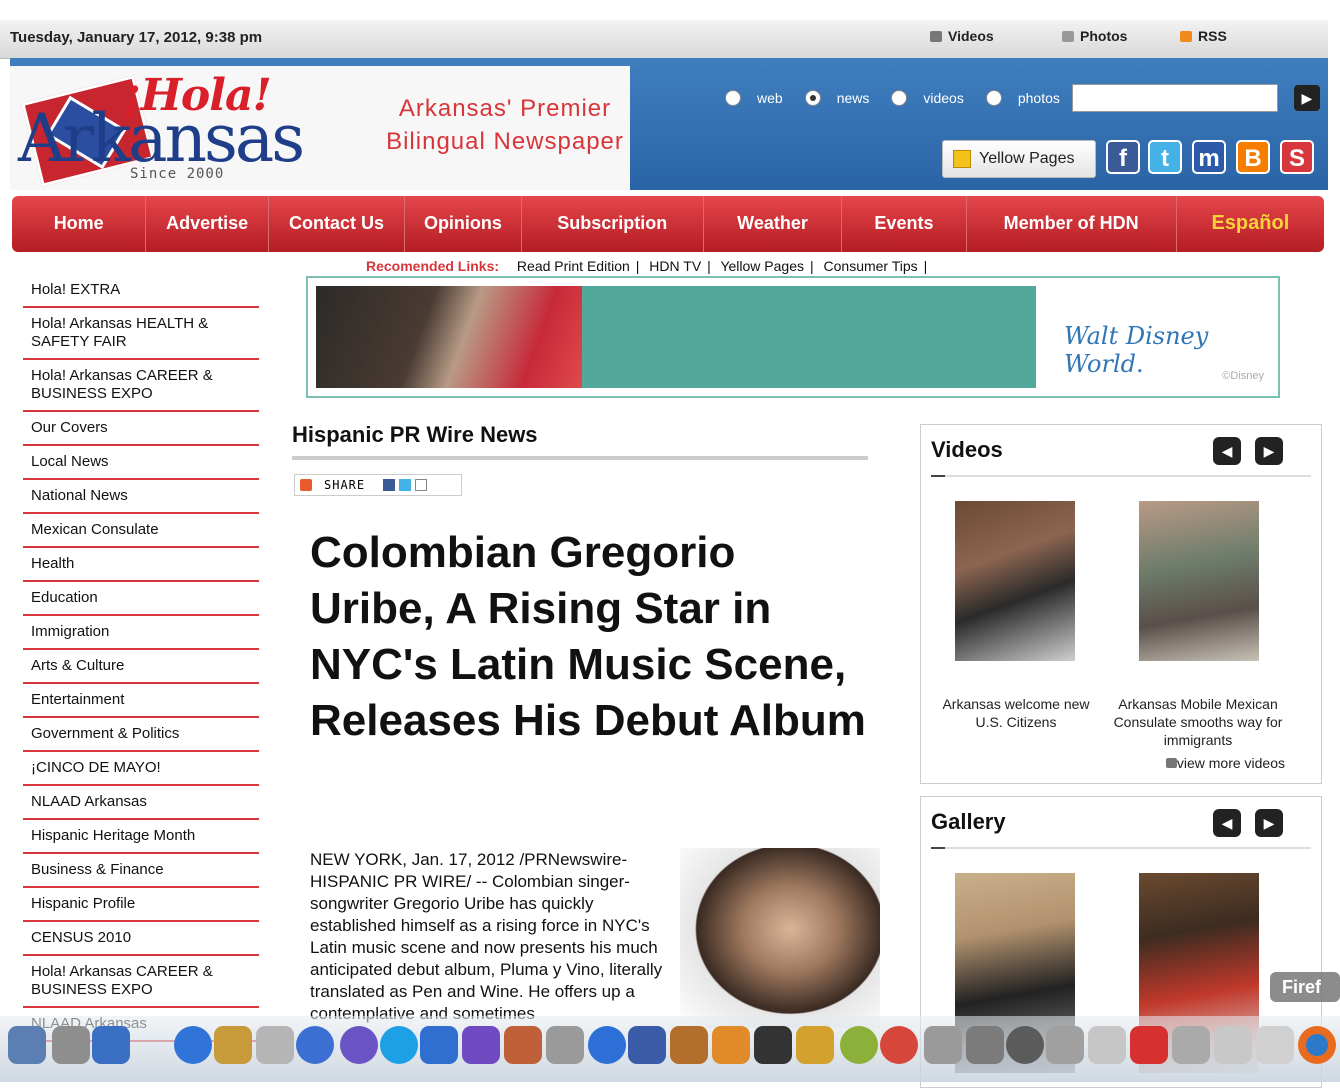 The image size is (1340, 1088). I want to click on videos-link: Videos, so click(962, 36).